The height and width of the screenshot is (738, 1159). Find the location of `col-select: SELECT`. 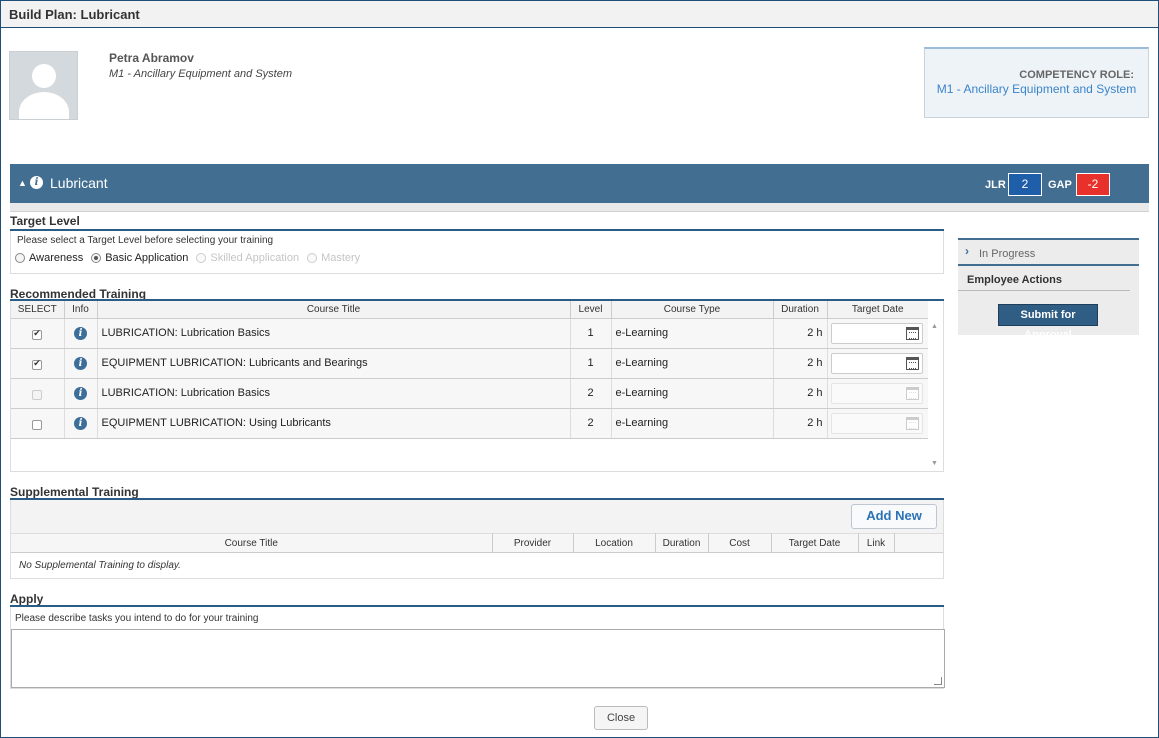

col-select: SELECT is located at coordinates (38, 310).